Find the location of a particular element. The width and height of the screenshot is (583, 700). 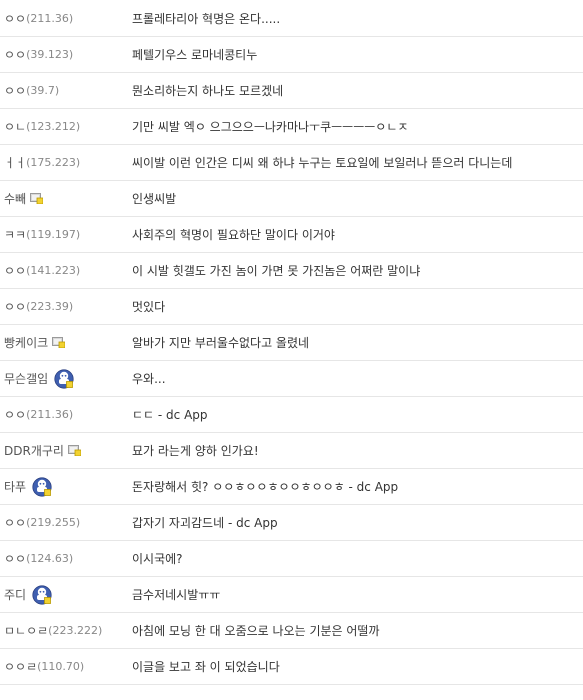

comment-author: ㅇㅇ (39.7) is located at coordinates (64, 90).